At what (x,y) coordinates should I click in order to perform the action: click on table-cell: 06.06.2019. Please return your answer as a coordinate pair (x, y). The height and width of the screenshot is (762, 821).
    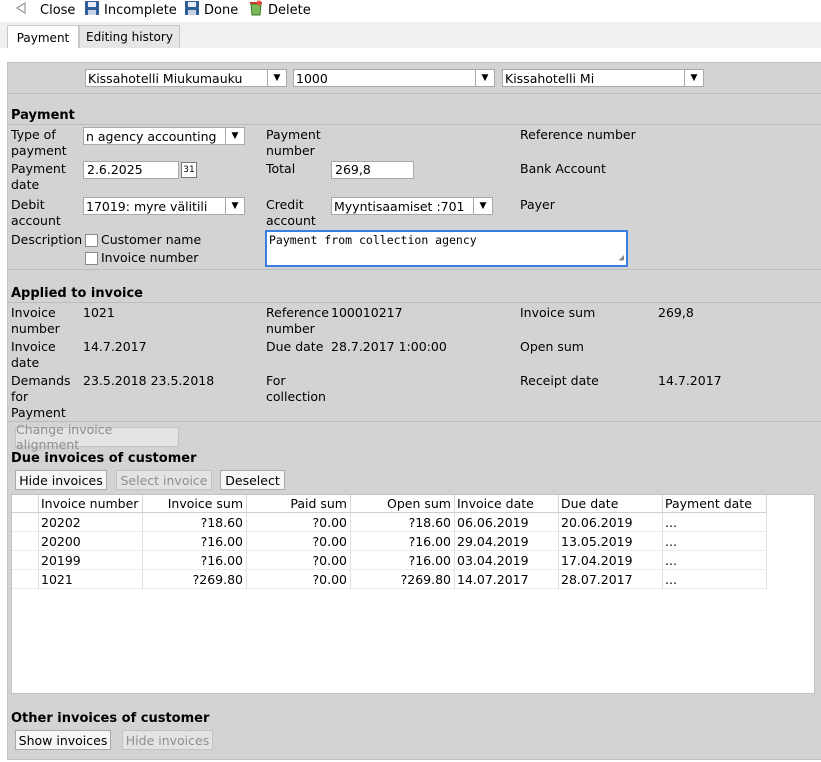
    Looking at the image, I should click on (507, 522).